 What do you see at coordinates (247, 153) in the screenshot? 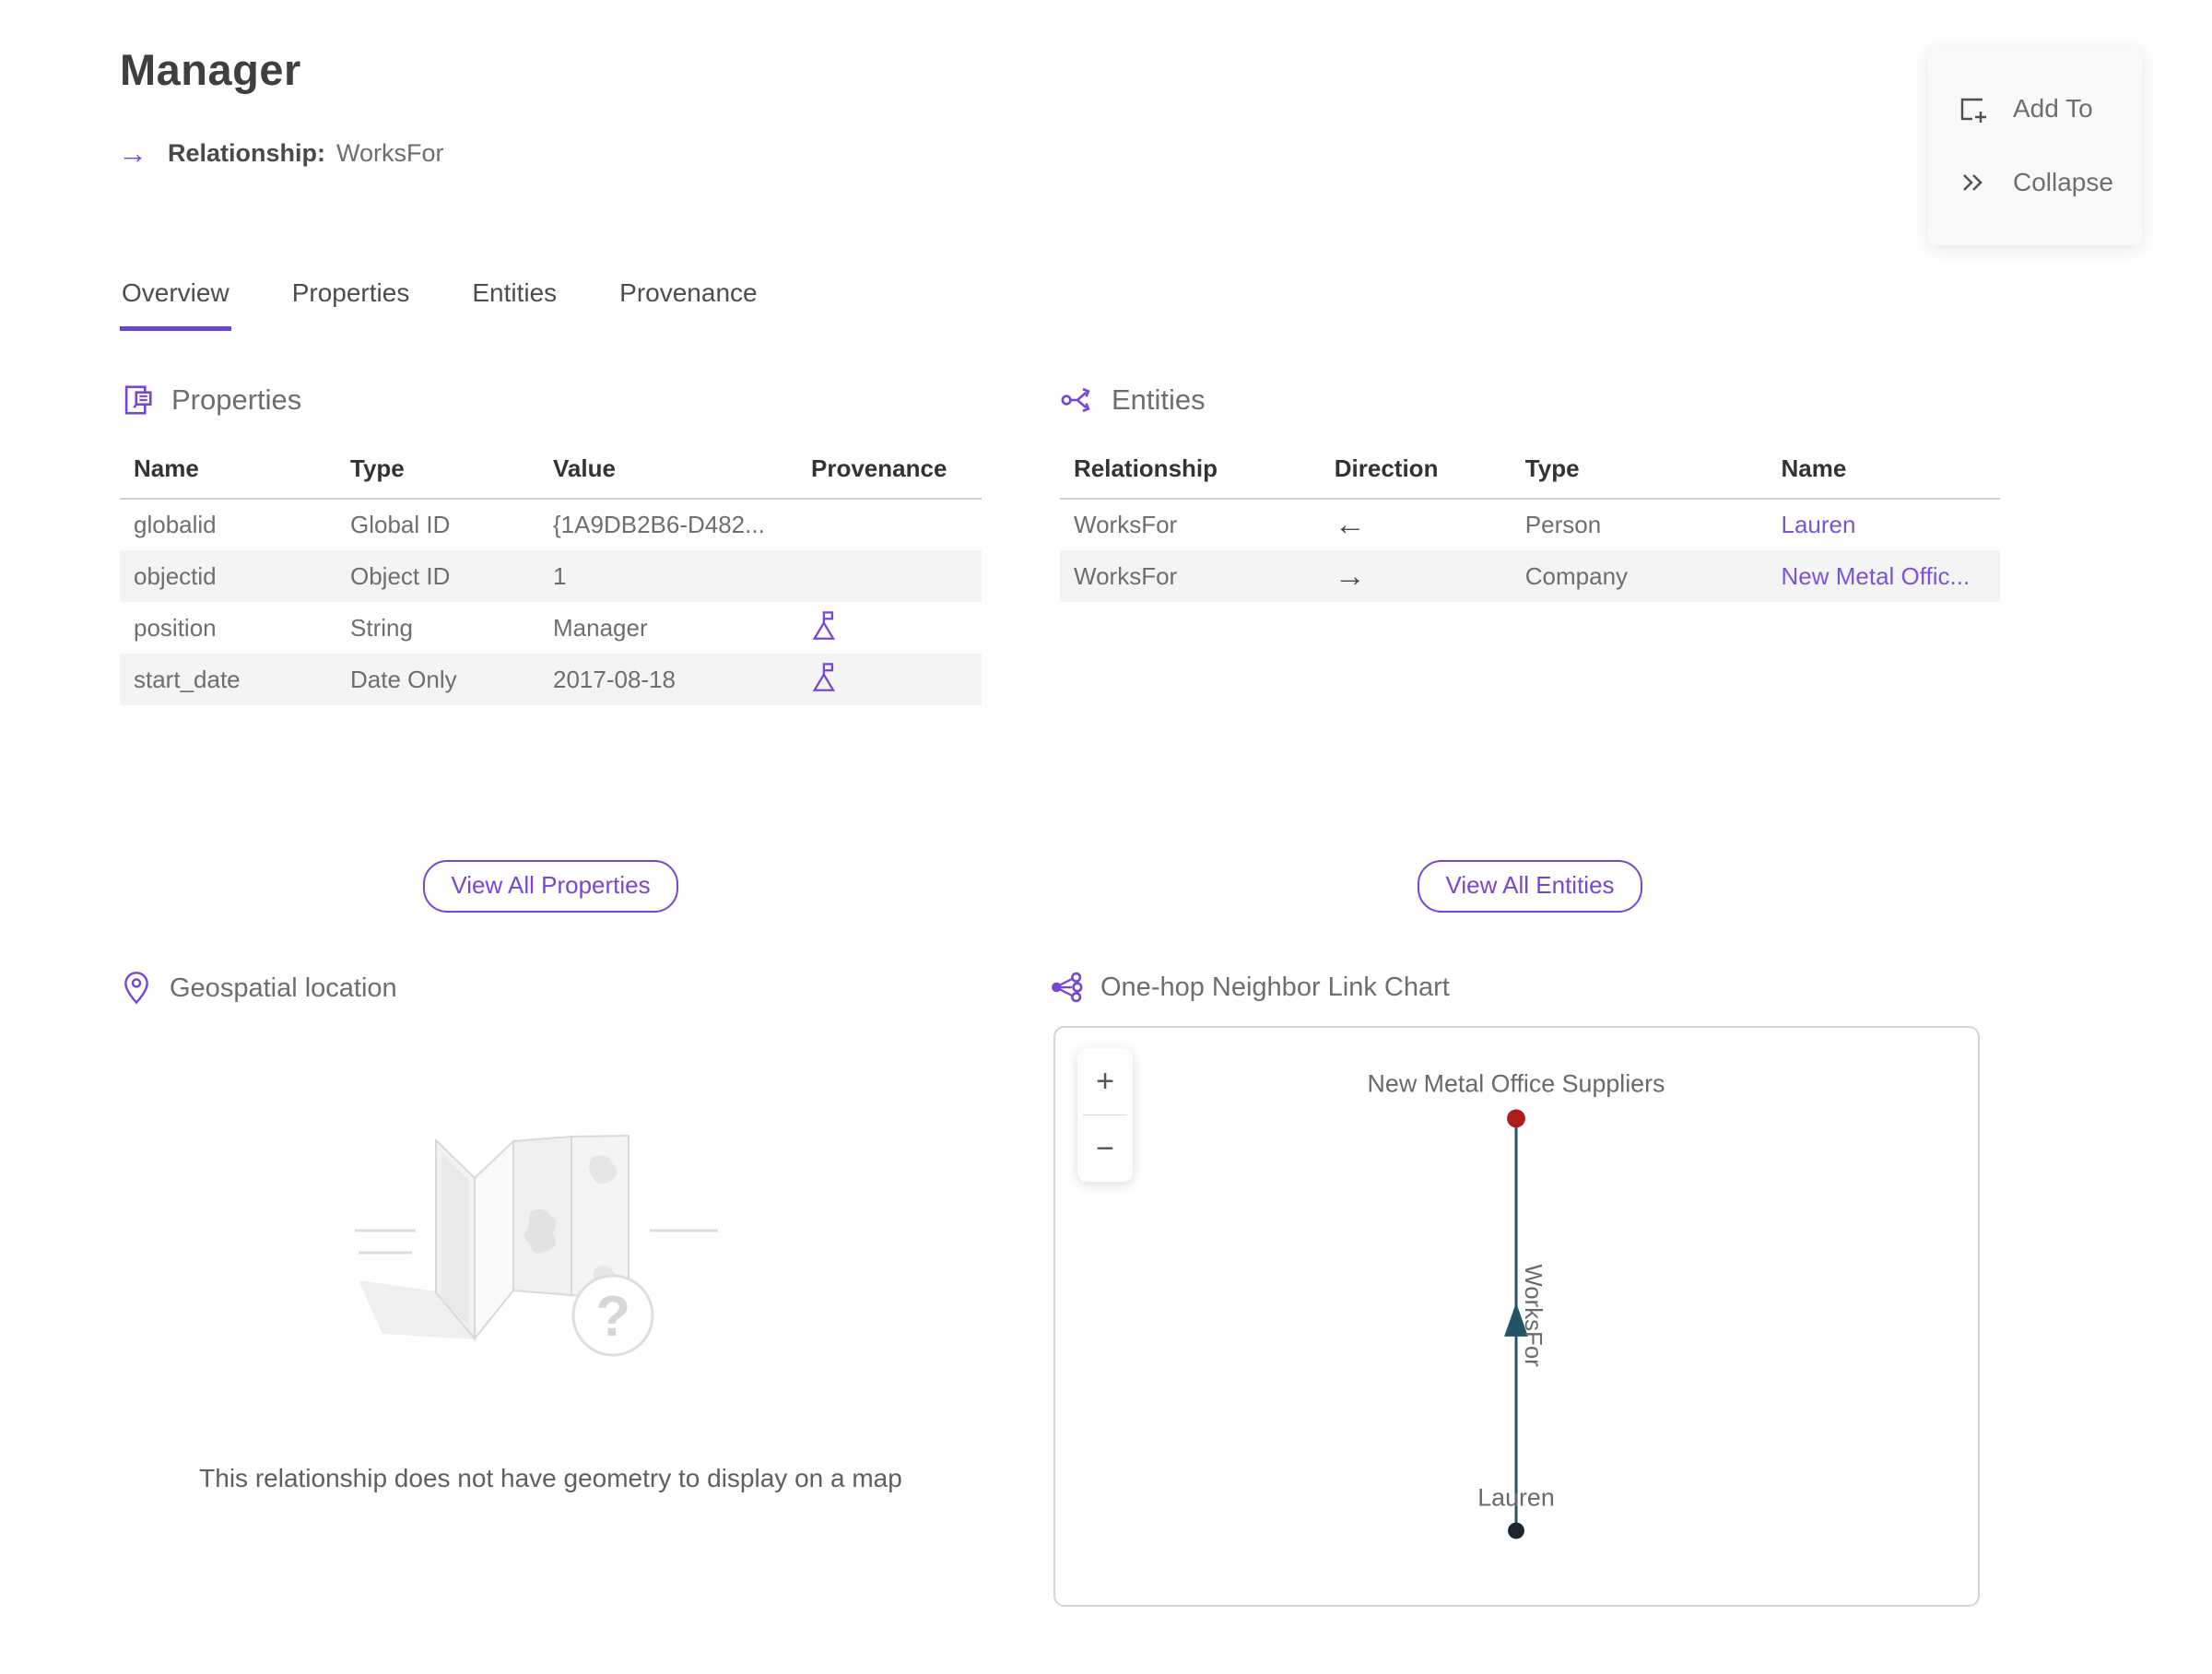
I see `subtitle-label: Relationship:` at bounding box center [247, 153].